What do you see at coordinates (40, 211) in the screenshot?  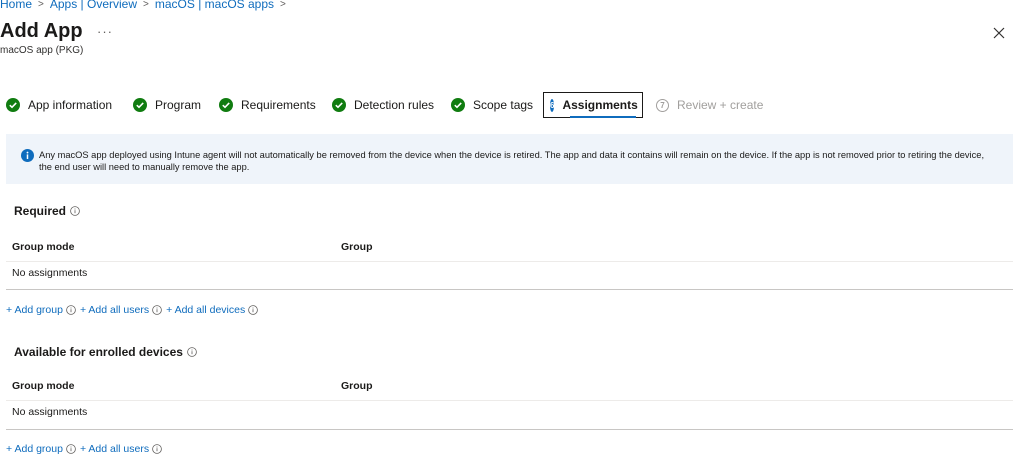 I see `section-title-text: Required` at bounding box center [40, 211].